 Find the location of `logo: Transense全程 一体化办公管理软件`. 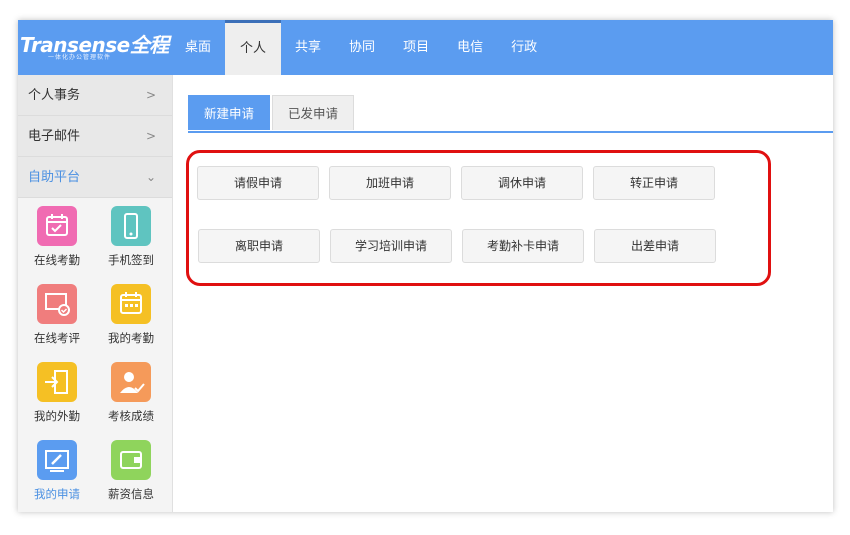

logo: Transense全程 一体化办公管理软件 is located at coordinates (93, 47).